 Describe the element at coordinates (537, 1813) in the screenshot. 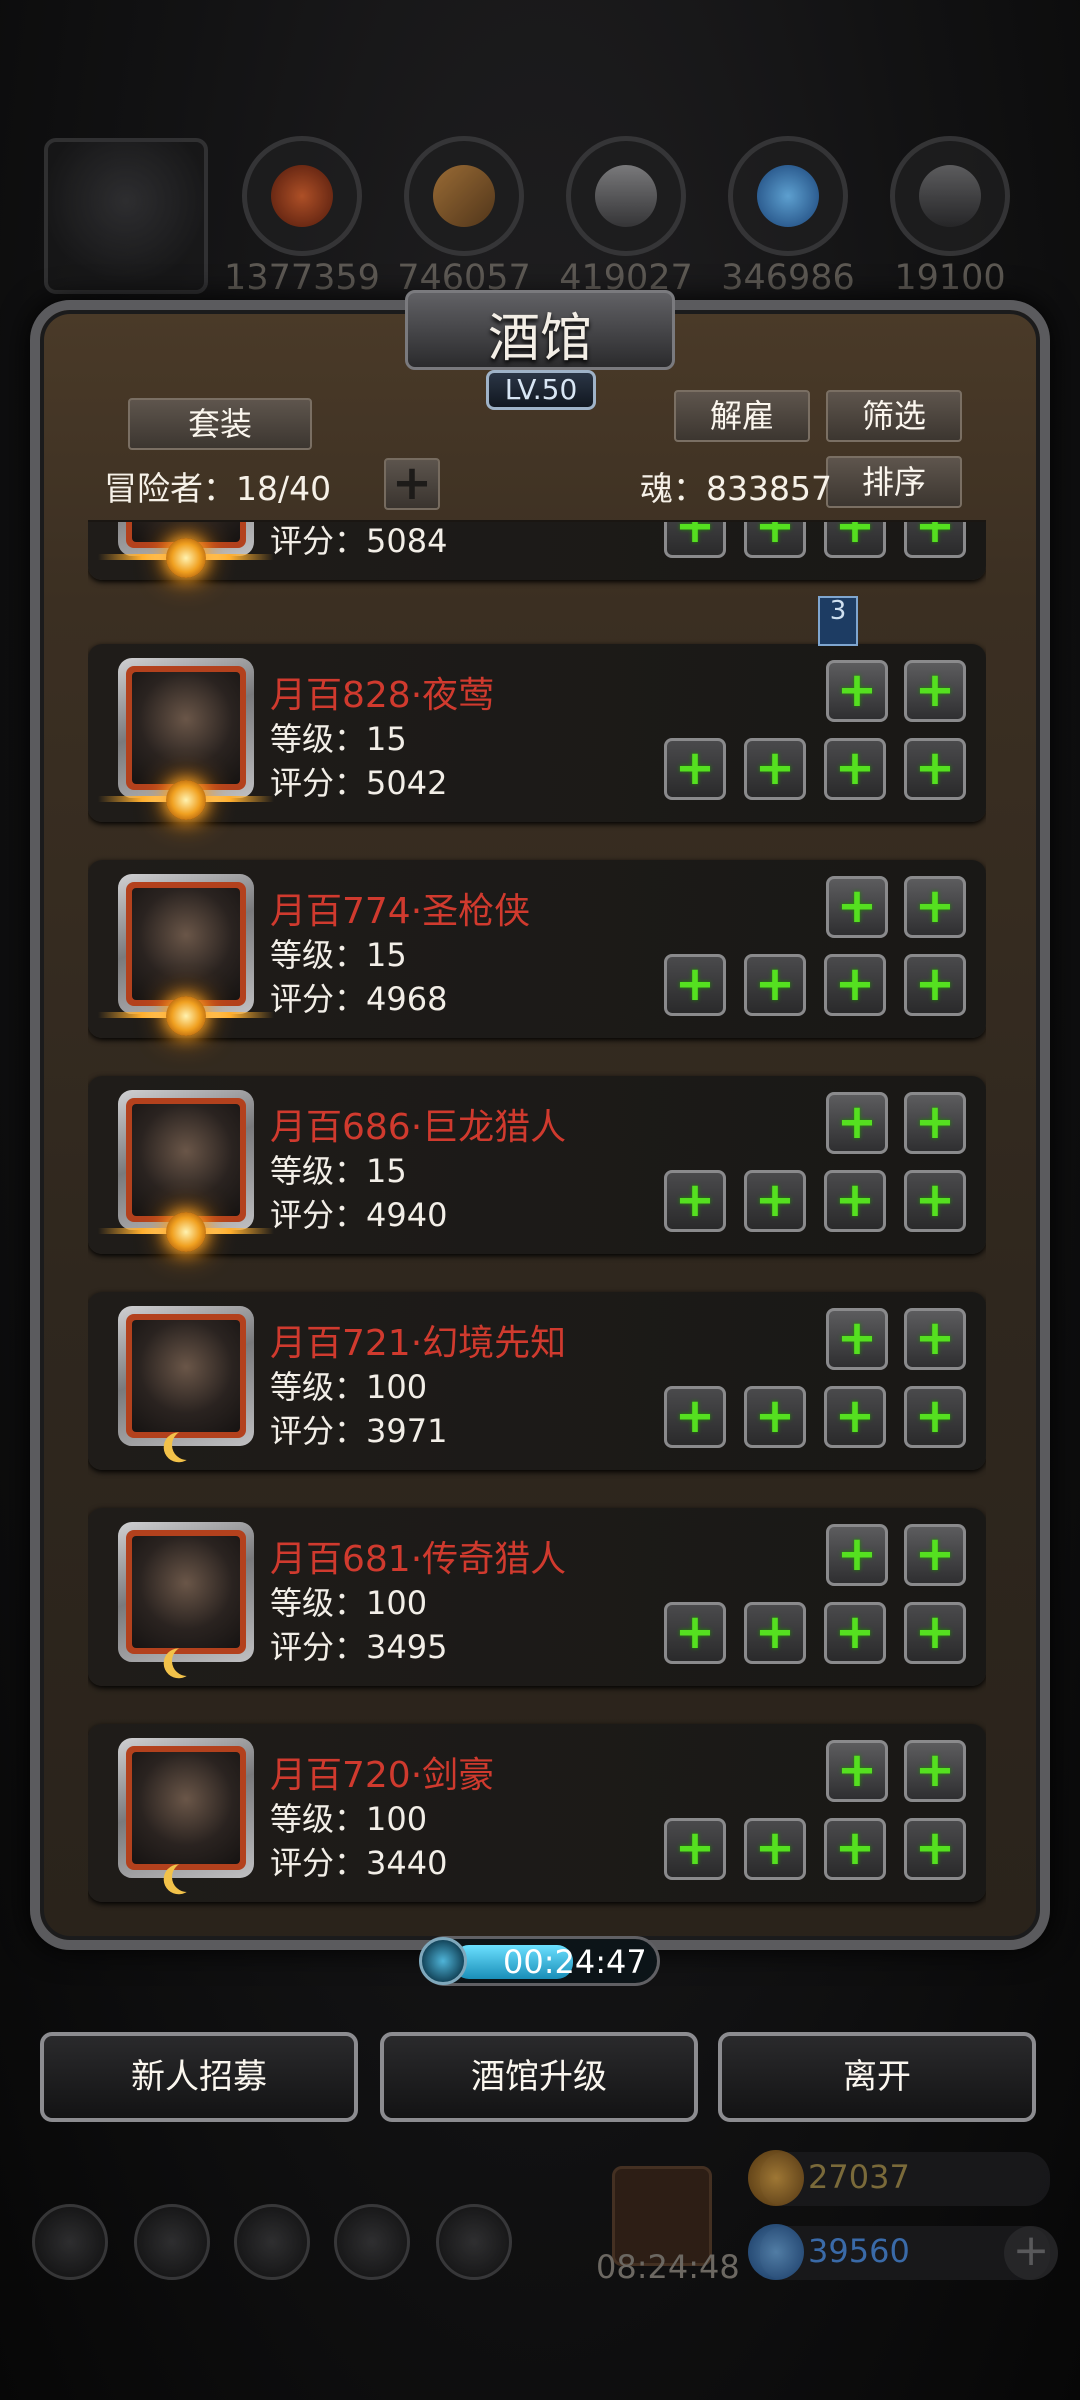

I see `hero-card: 月百720·剑豪 等级：100 评分：3440 + + + + + +` at that location.